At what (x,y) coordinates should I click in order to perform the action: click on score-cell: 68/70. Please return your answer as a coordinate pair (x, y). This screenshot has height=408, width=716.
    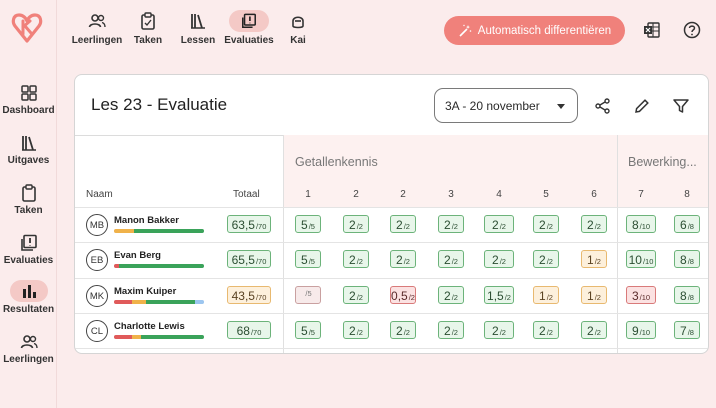
    Looking at the image, I should click on (249, 330).